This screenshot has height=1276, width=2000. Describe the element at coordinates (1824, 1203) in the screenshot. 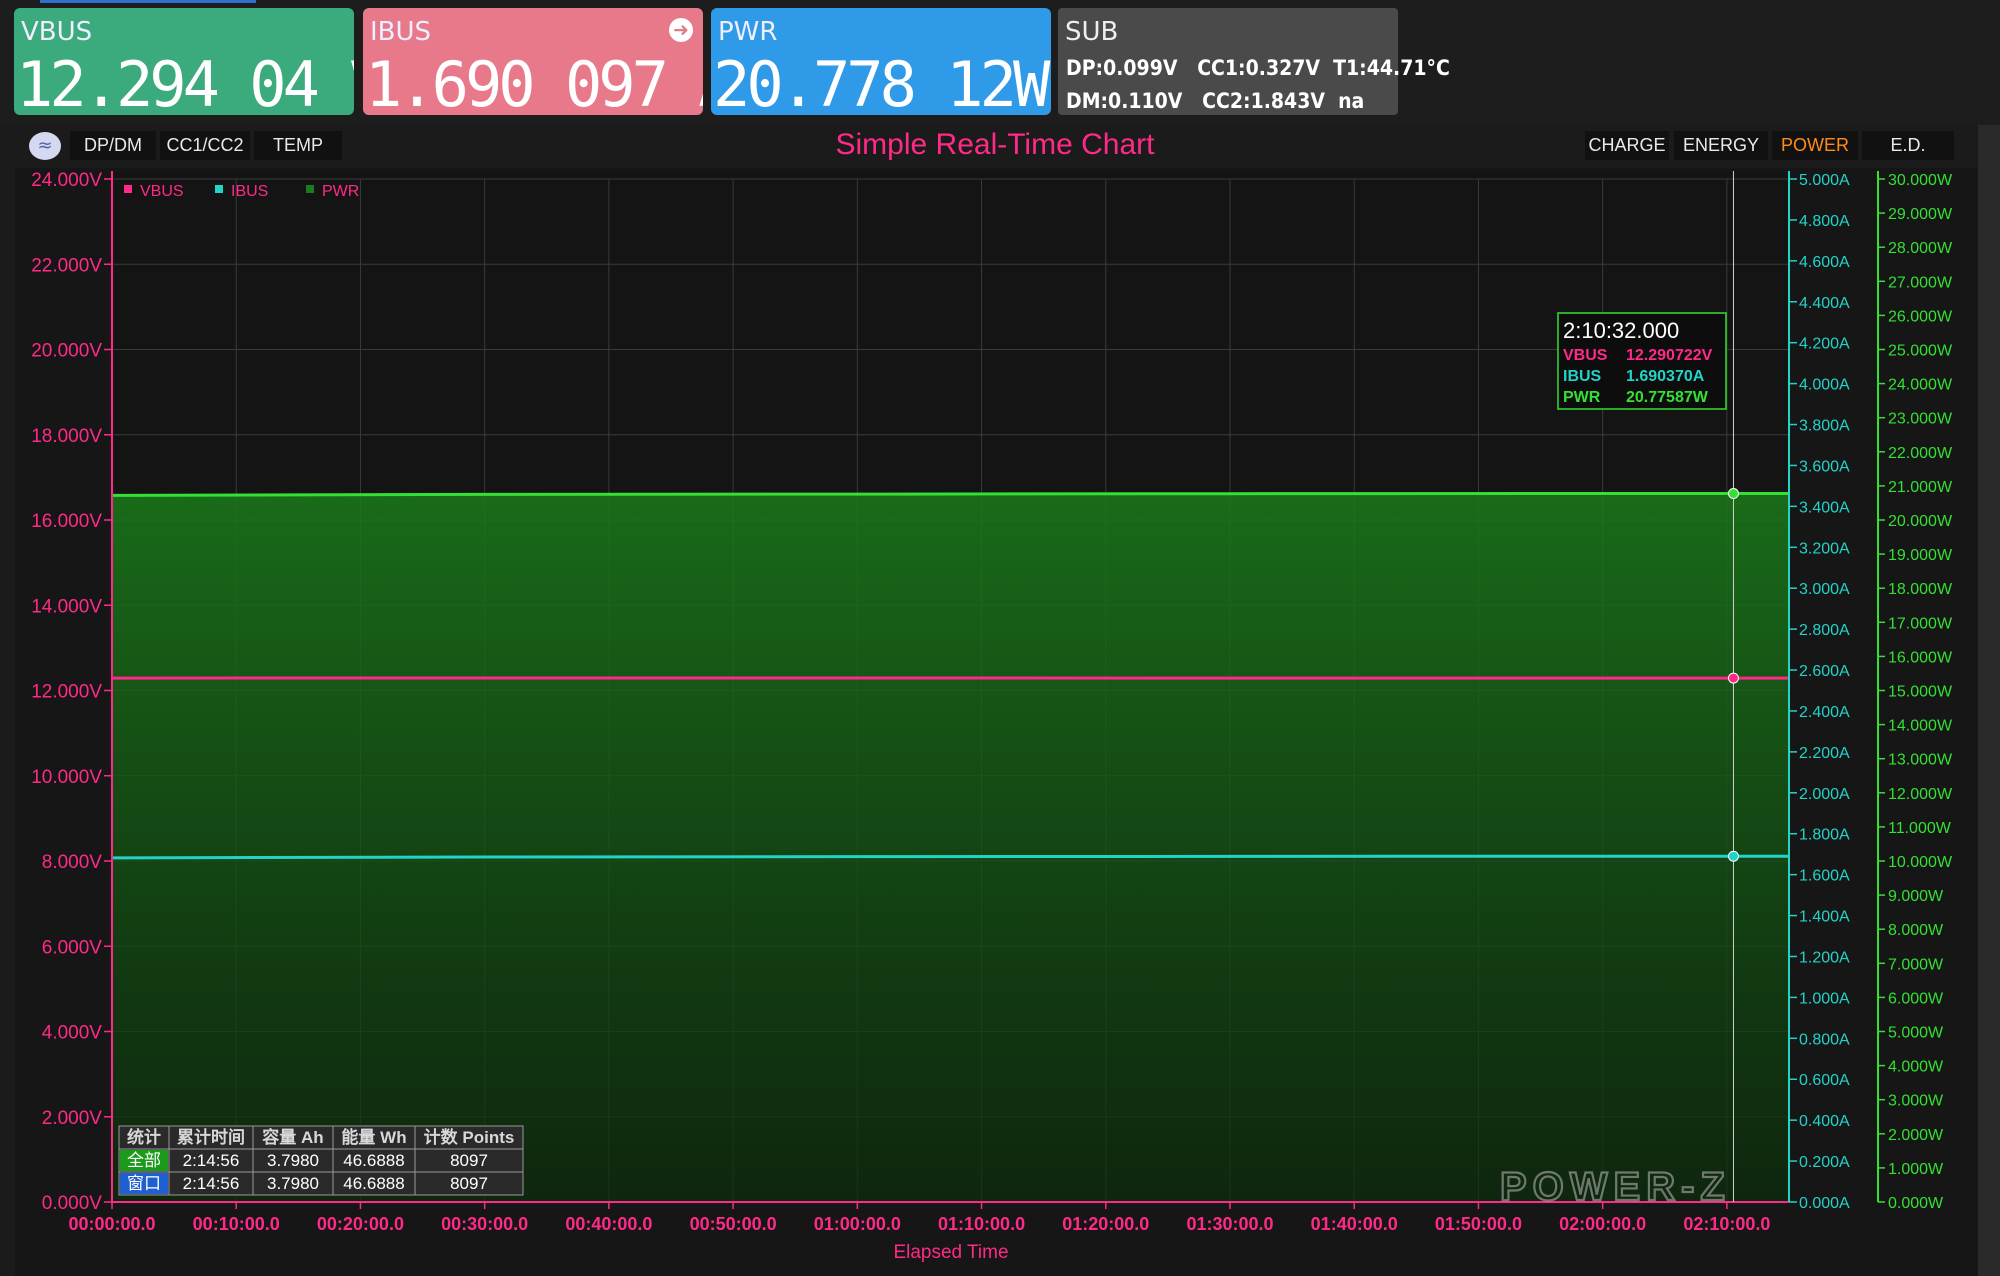

I see `y-mid-tick-label: 0.000A` at that location.